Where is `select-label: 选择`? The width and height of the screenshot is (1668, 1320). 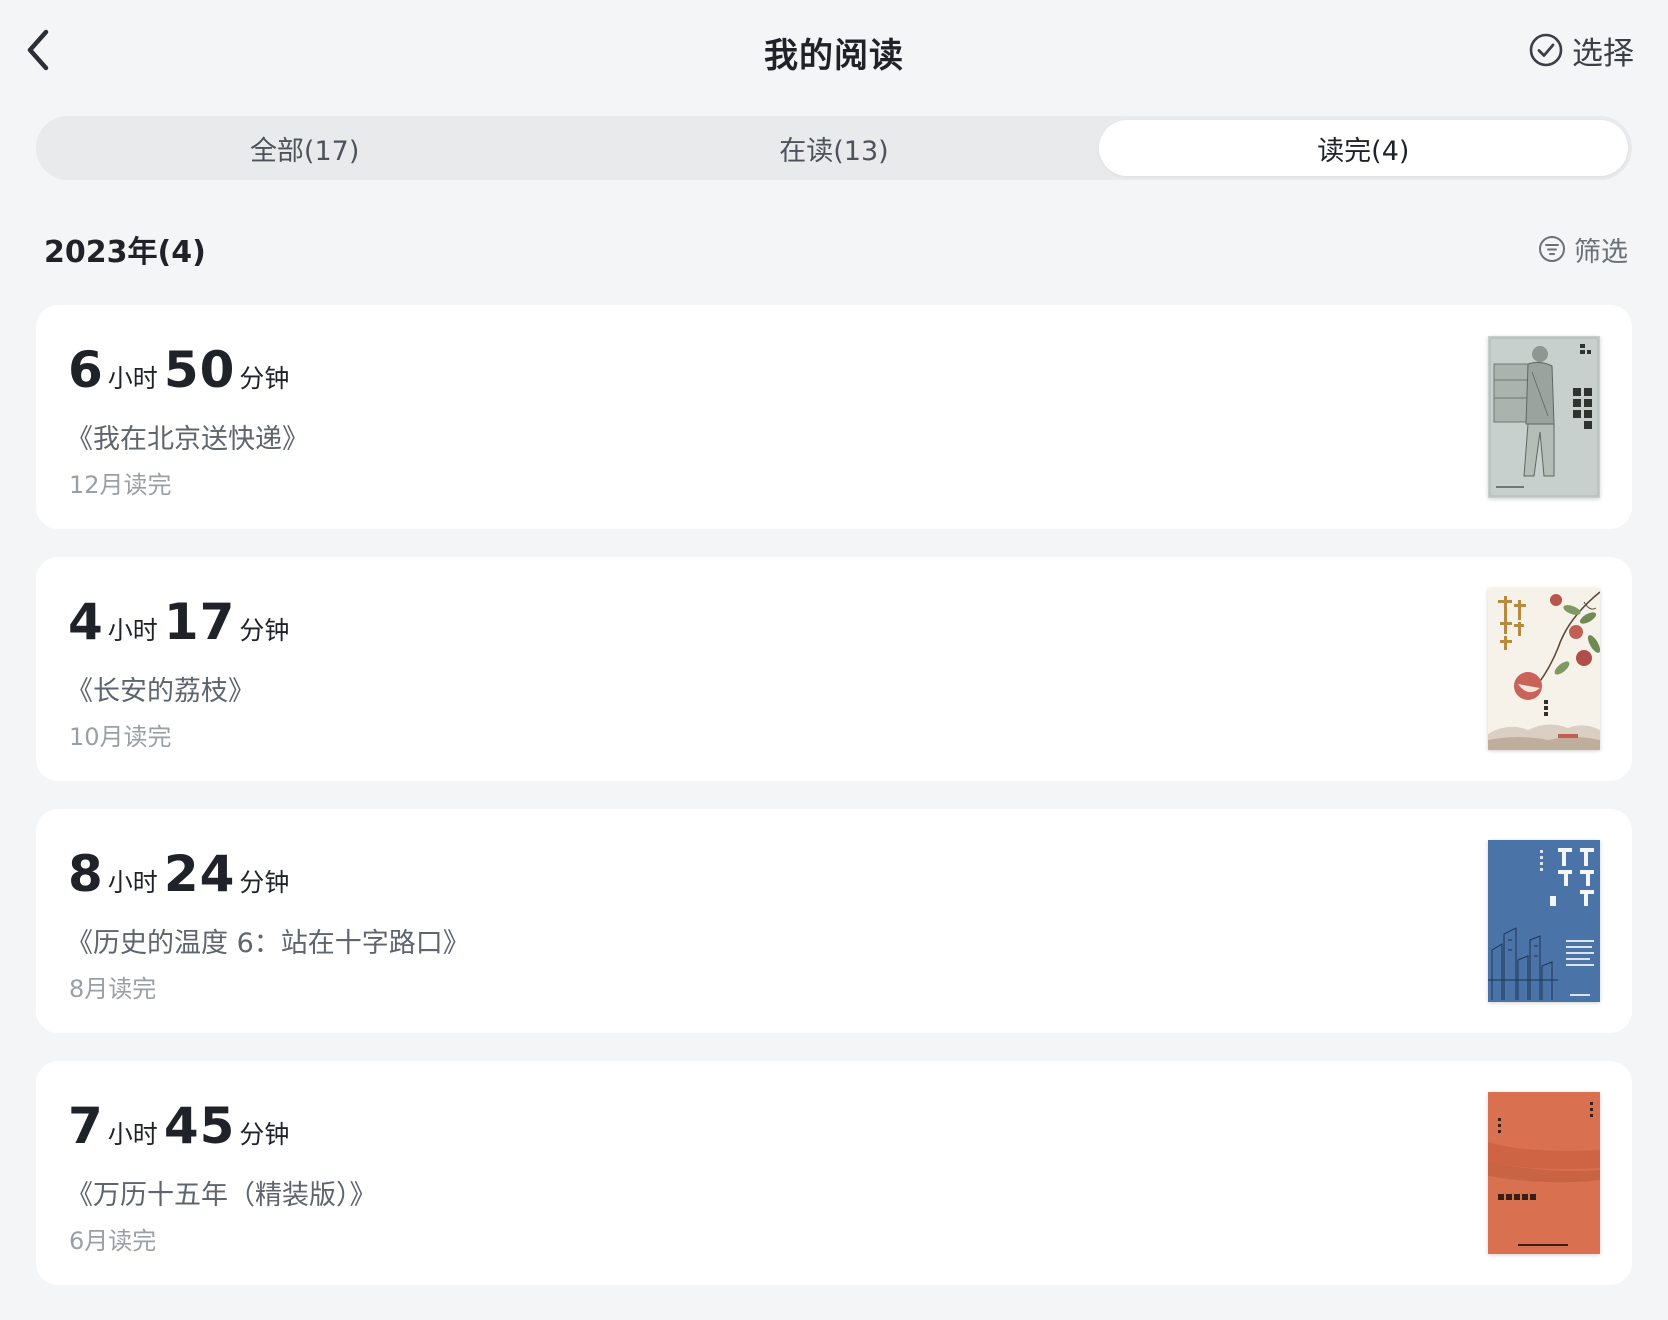
select-label: 选择 is located at coordinates (1603, 53).